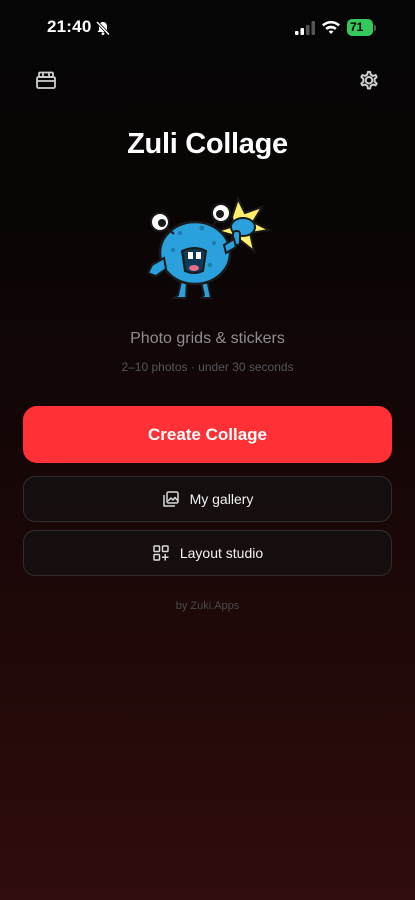 Image resolution: width=415 pixels, height=900 pixels. I want to click on create-collage-button: Create Collage, so click(207, 434).